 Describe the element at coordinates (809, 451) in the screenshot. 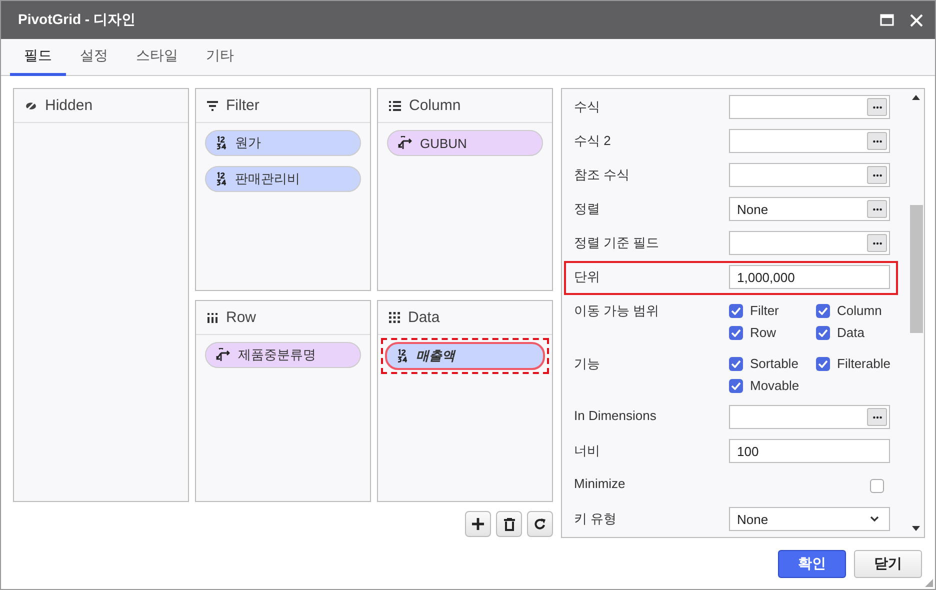

I see `input-field: 100` at that location.